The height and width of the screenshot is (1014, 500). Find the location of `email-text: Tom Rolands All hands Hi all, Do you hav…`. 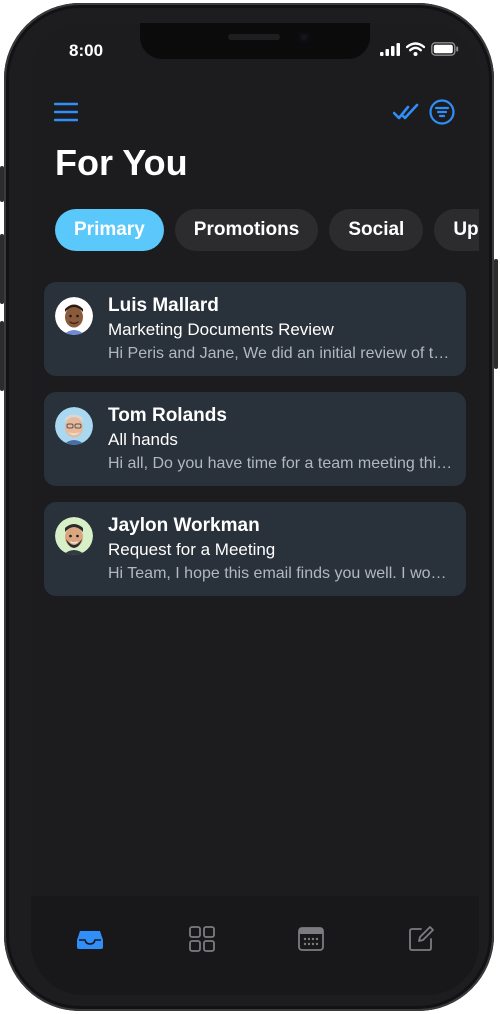

email-text: Tom Rolands All hands Hi all, Do you hav… is located at coordinates (280, 440).